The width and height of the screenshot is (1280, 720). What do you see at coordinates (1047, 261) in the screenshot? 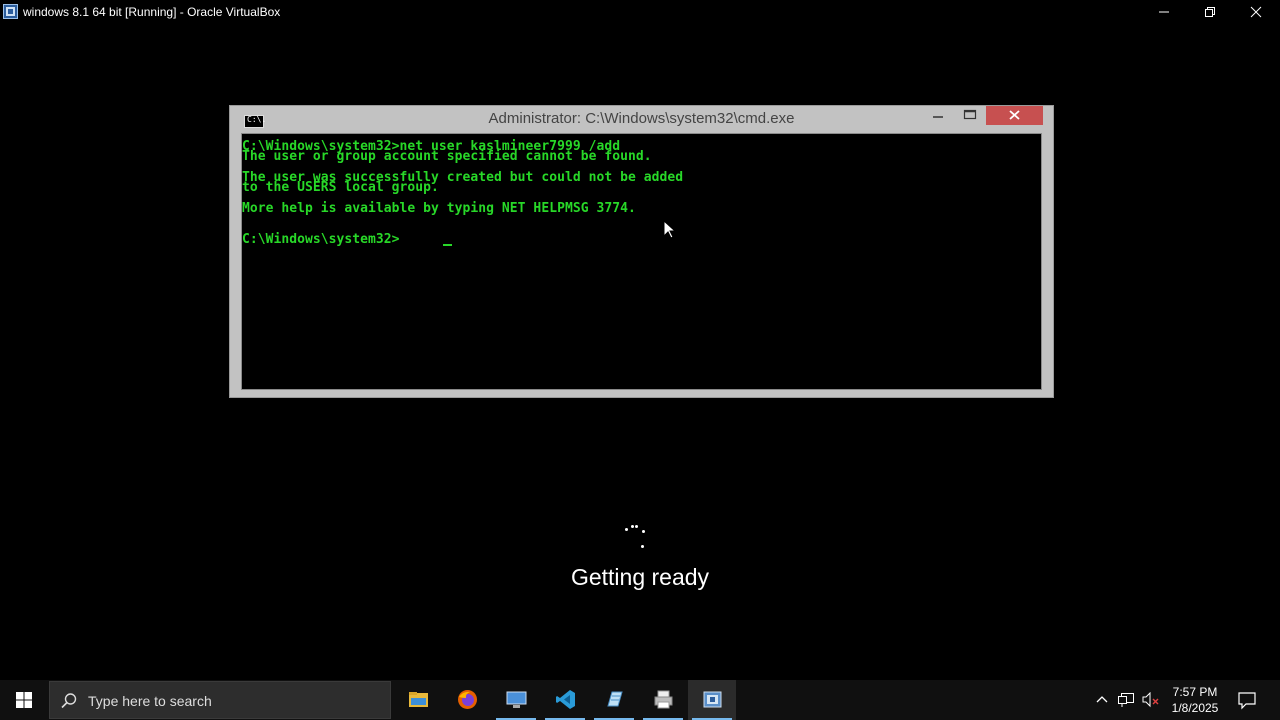
I see `cmd-window-border` at bounding box center [1047, 261].